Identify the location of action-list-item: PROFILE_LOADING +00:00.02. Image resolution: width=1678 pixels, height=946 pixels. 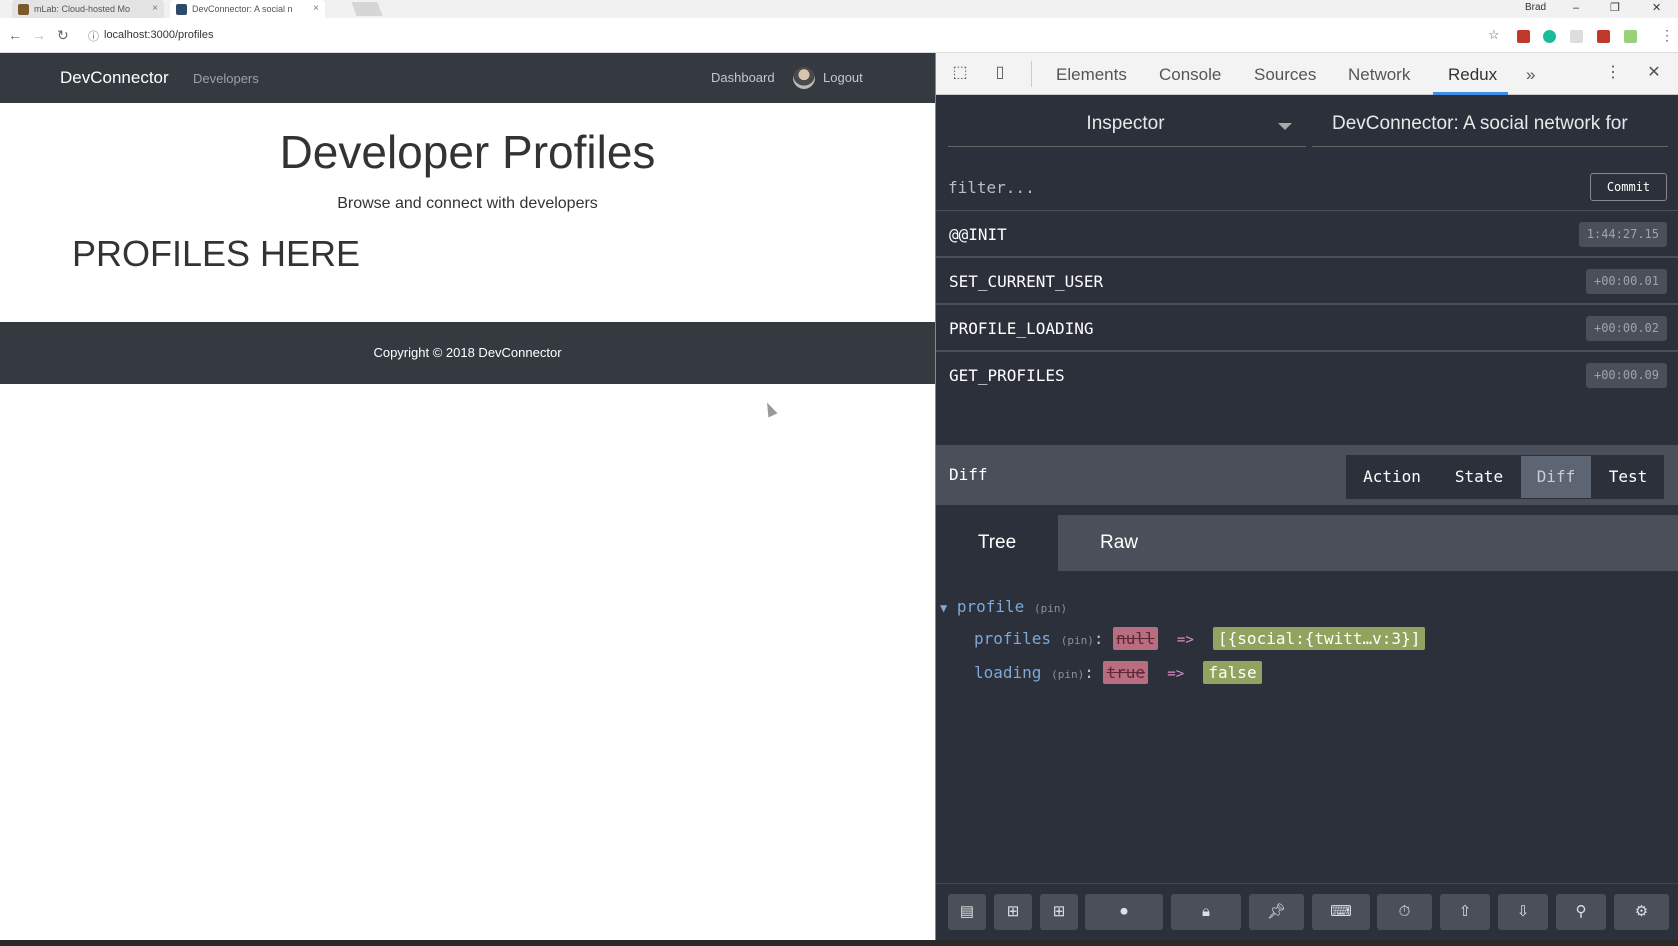
(1307, 328).